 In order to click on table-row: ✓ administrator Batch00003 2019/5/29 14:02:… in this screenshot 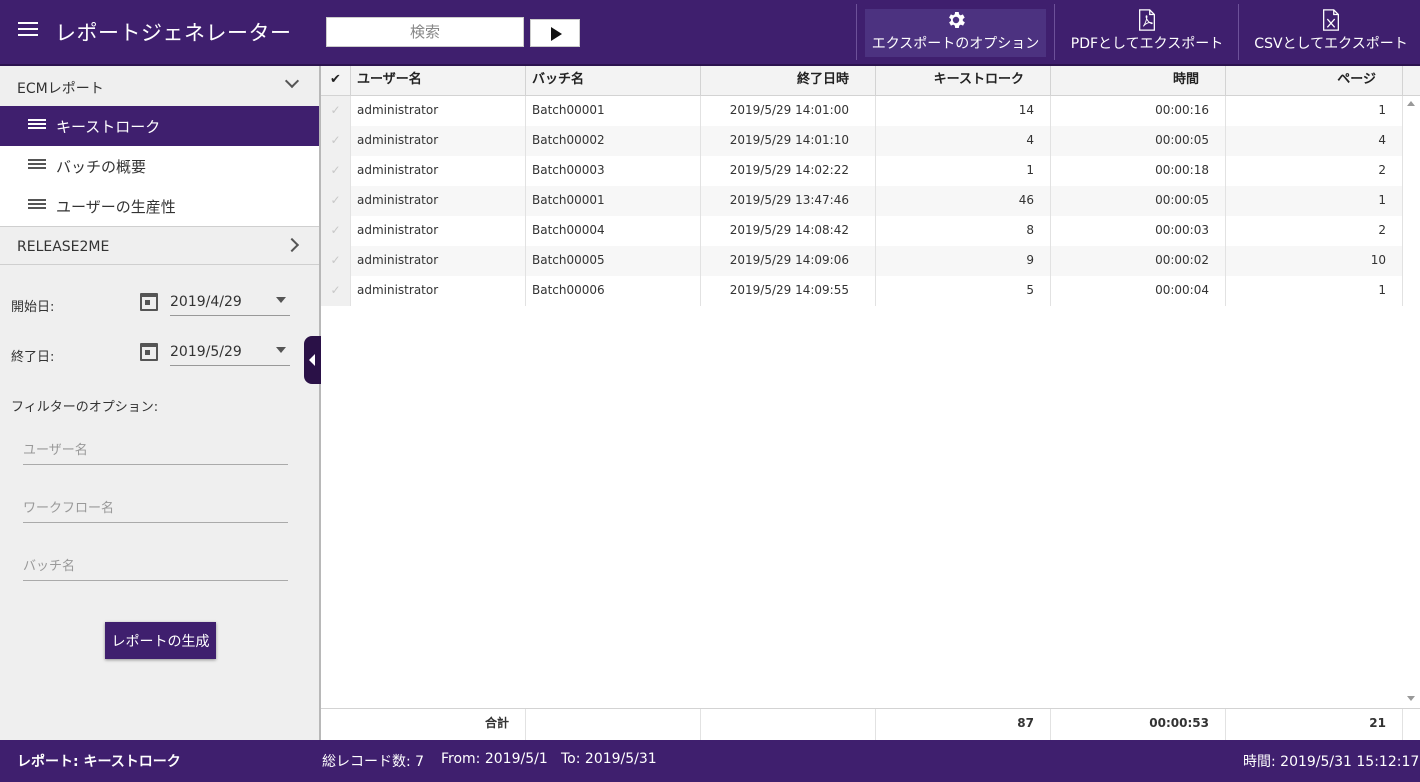, I will do `click(862, 171)`.